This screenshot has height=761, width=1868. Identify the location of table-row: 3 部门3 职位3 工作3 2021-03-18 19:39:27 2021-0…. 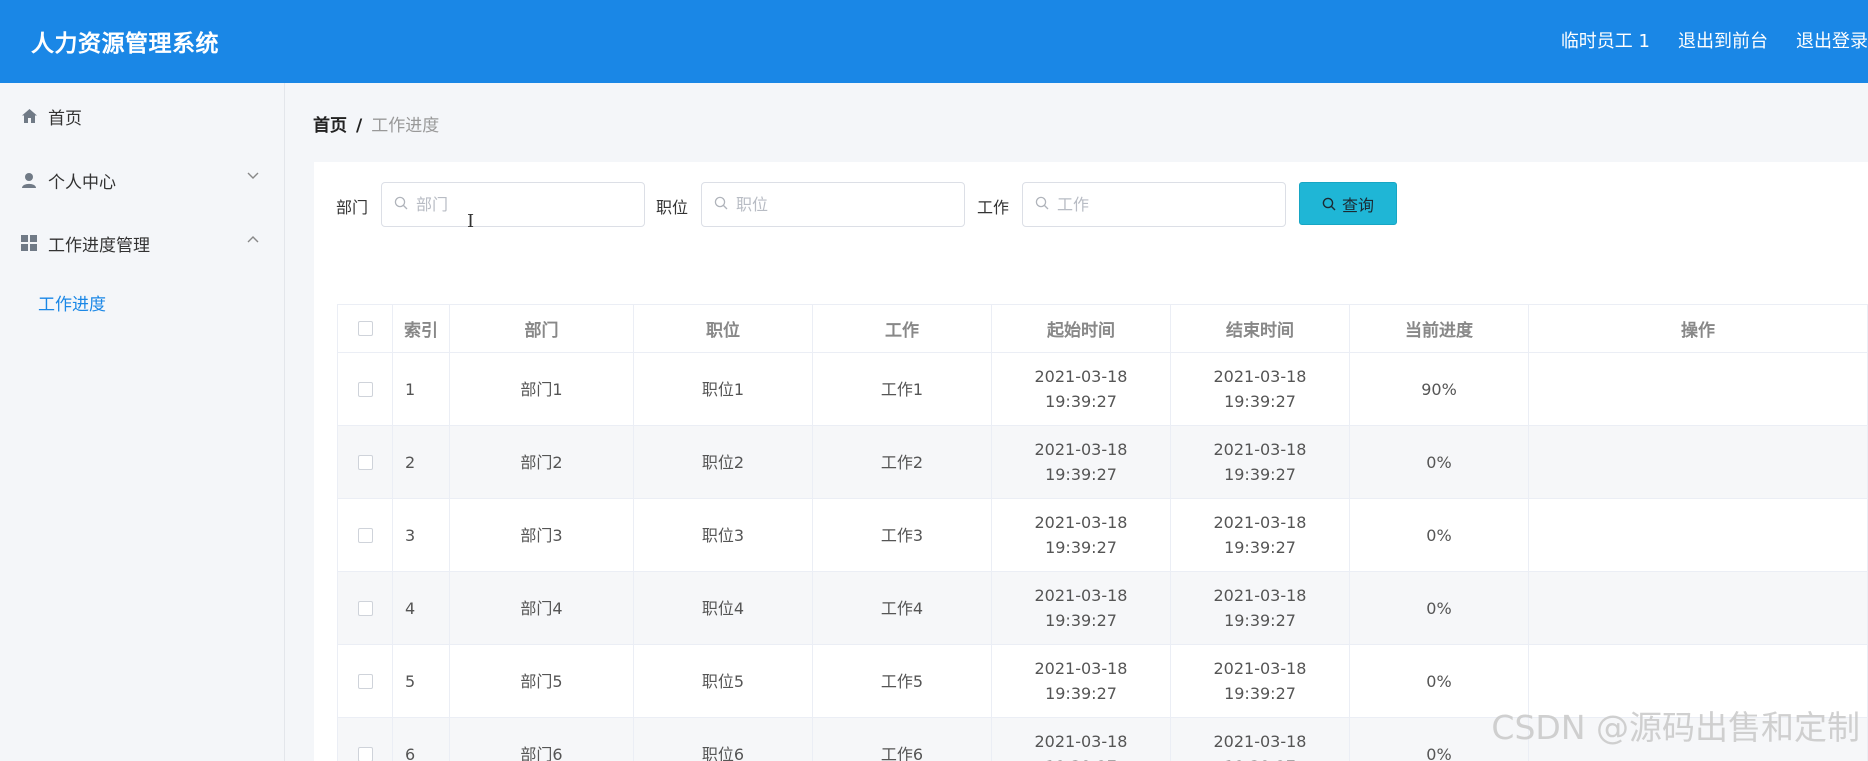
(1102, 535).